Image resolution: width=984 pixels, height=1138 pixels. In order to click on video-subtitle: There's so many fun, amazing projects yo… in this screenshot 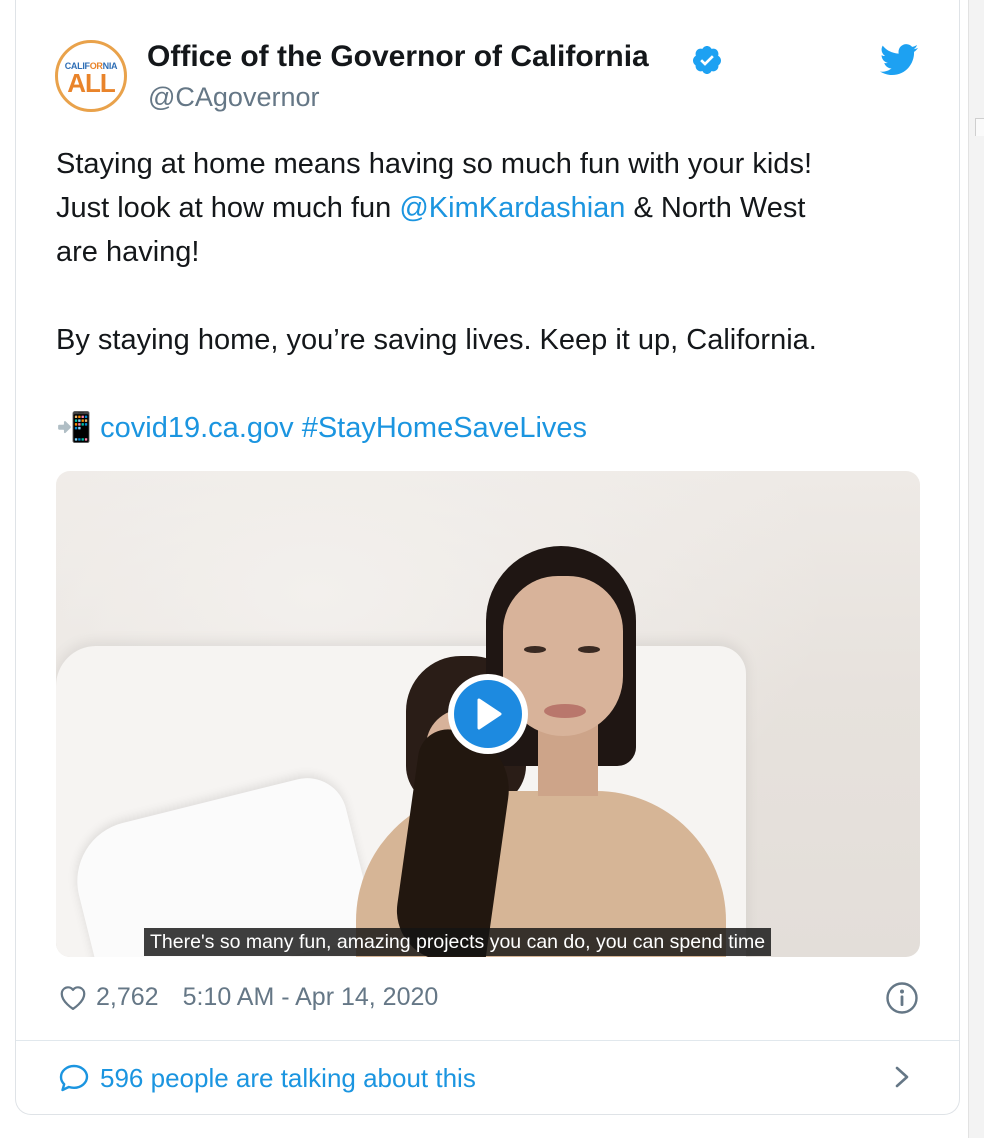, I will do `click(458, 942)`.